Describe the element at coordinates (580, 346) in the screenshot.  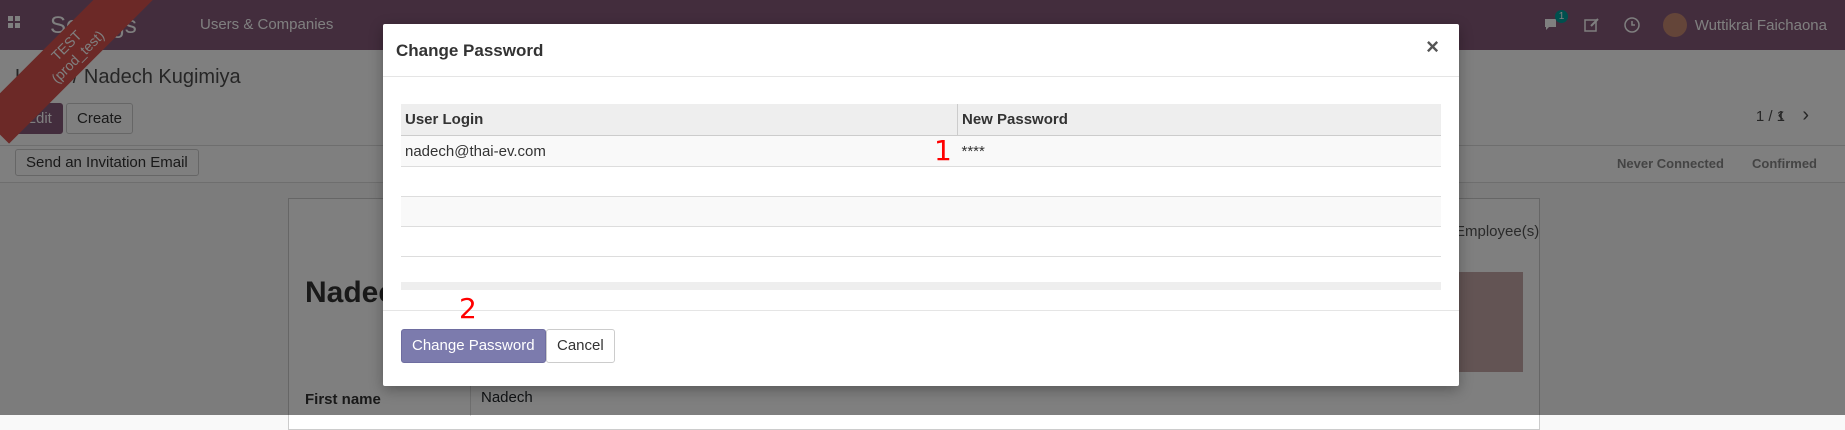
I see `cancel-button: Cancel` at that location.